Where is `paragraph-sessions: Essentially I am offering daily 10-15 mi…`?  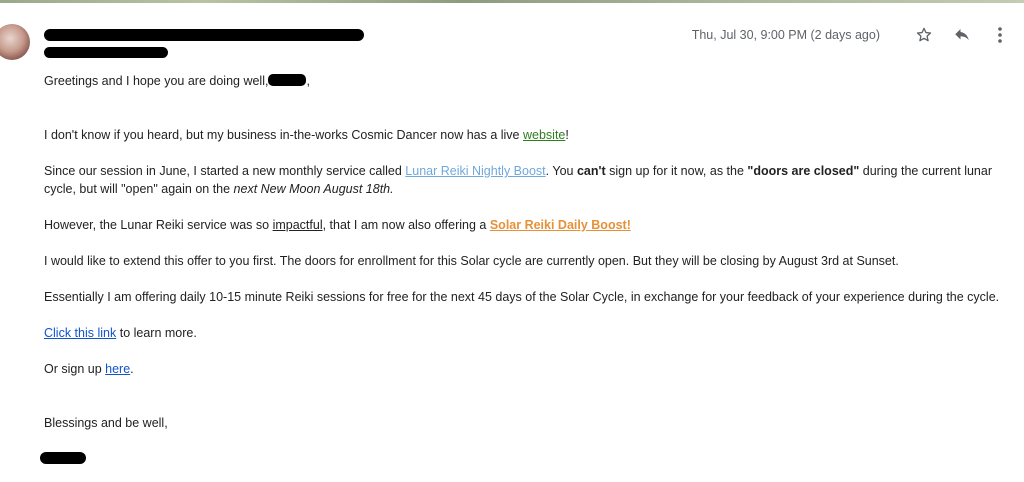 paragraph-sessions: Essentially I am offering daily 10-15 mi… is located at coordinates (522, 297).